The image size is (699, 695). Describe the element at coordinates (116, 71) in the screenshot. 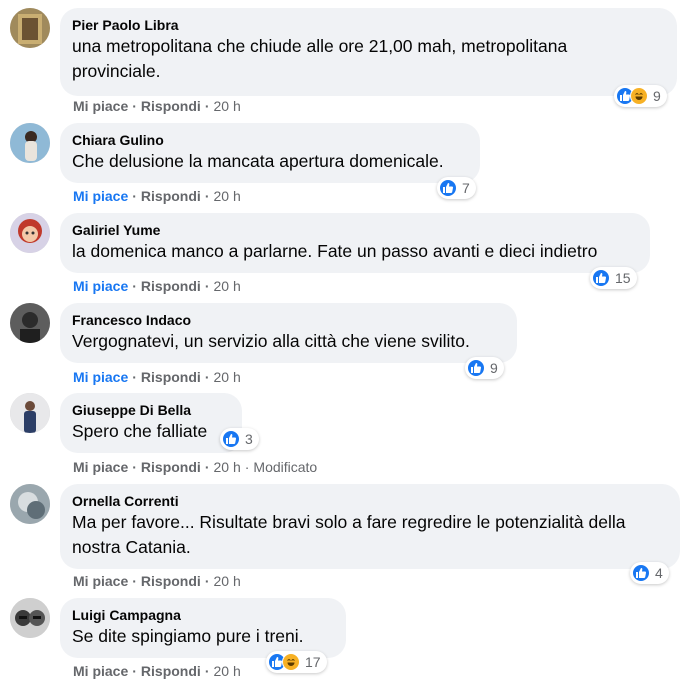

I see `comment-text-line: provinciale.` at that location.